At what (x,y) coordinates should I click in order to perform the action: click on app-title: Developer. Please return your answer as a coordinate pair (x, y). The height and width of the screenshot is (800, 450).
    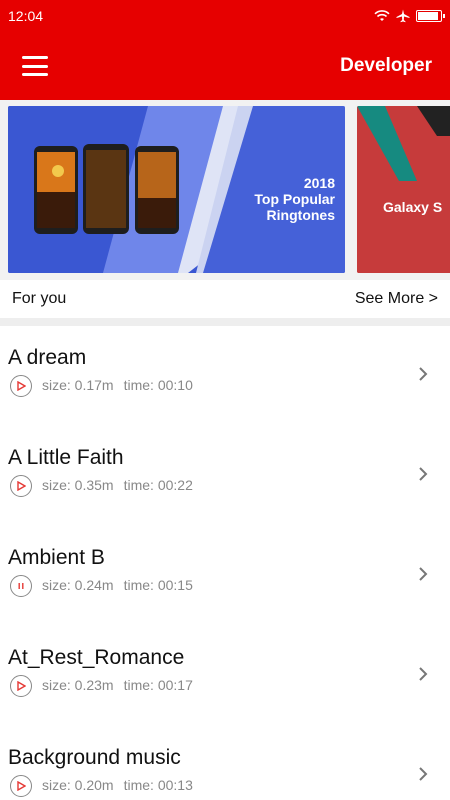
    Looking at the image, I should click on (386, 65).